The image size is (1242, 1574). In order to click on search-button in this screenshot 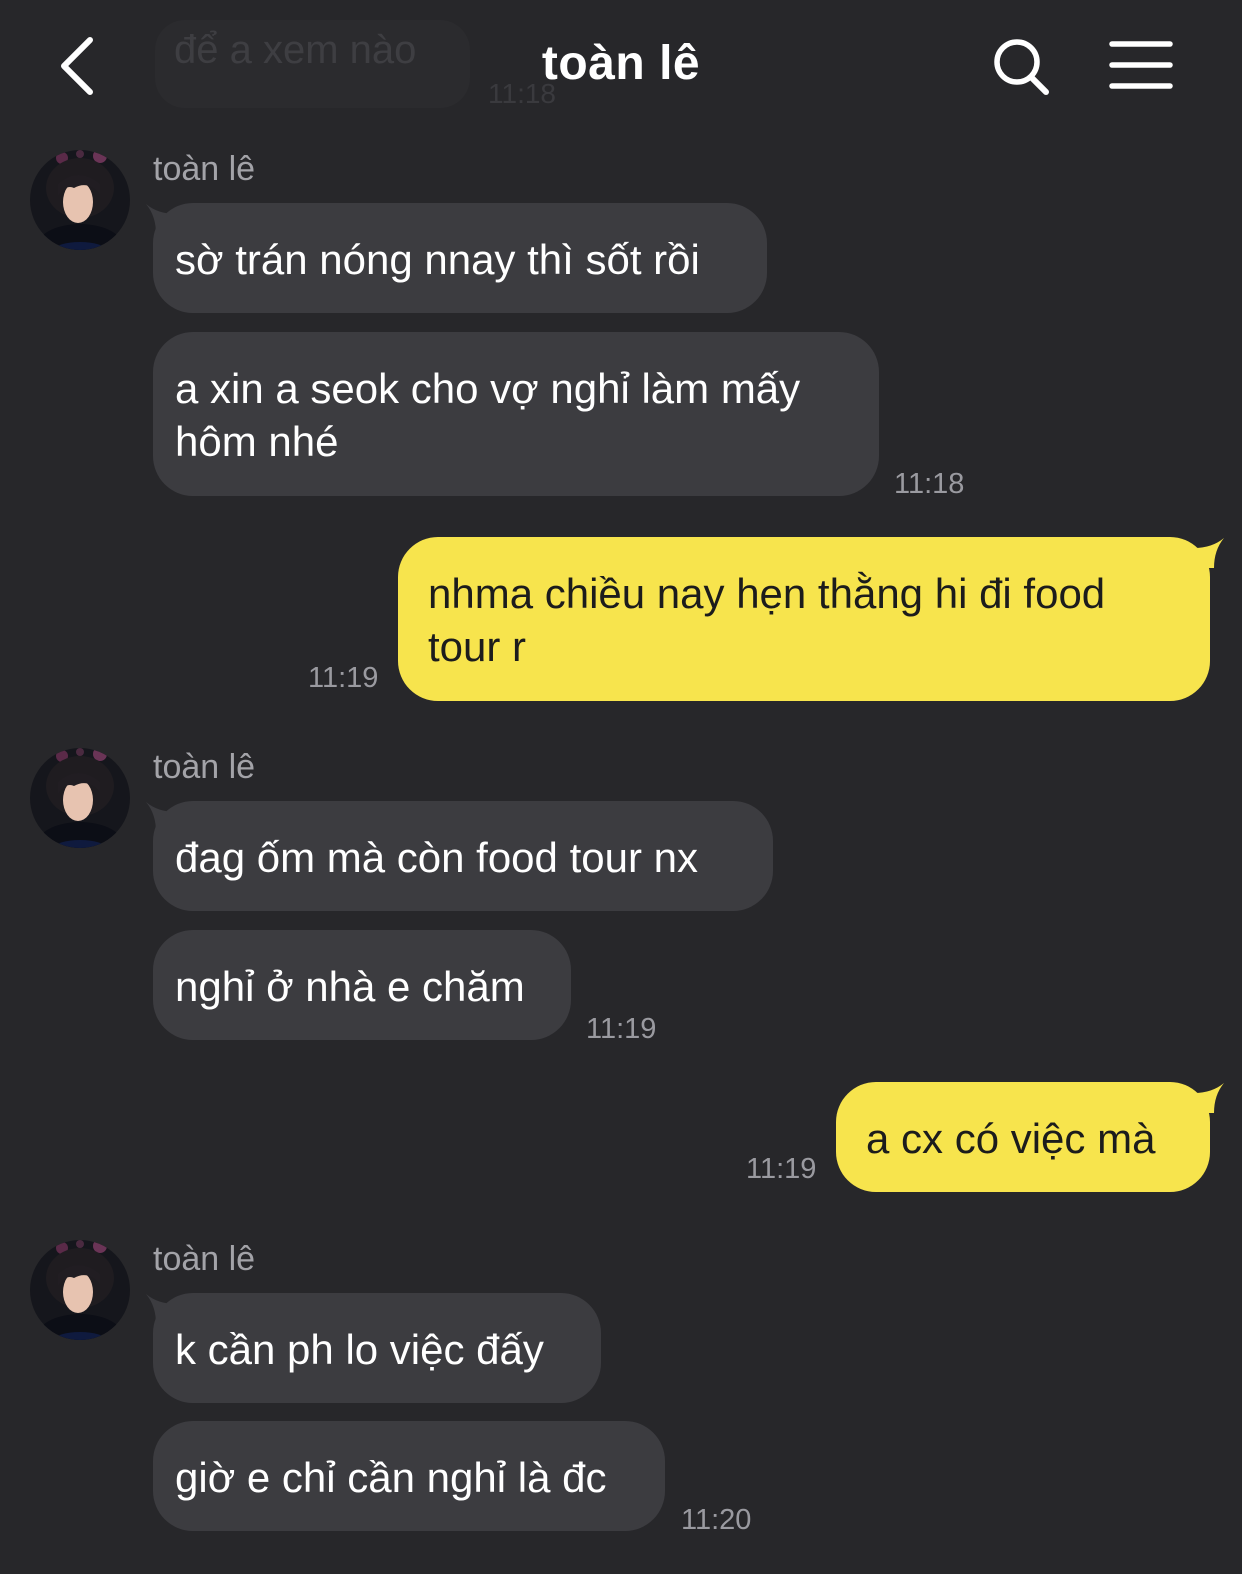, I will do `click(1021, 67)`.